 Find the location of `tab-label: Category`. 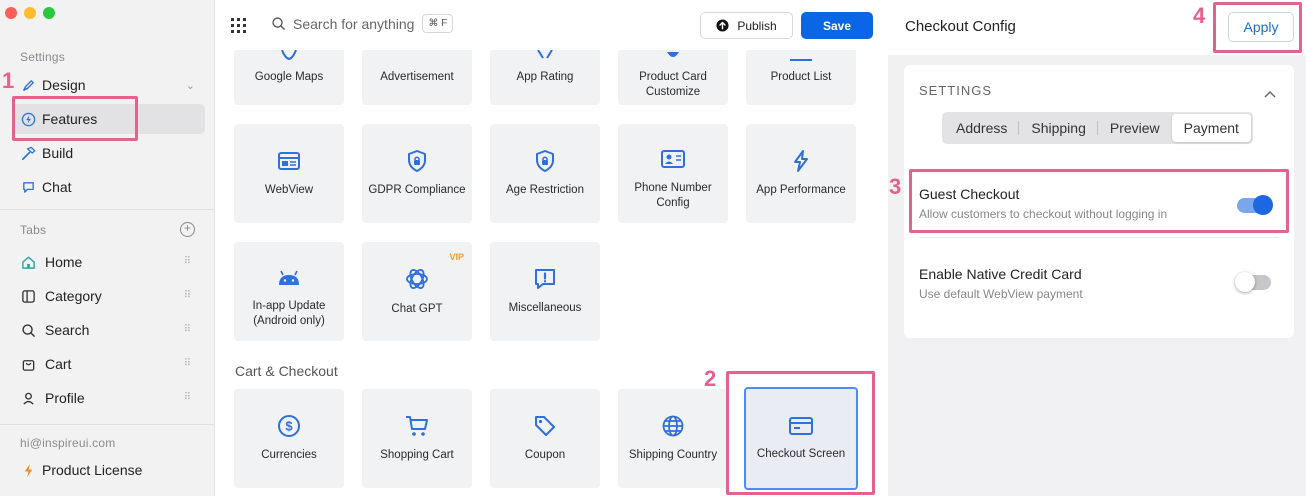

tab-label: Category is located at coordinates (73, 296).